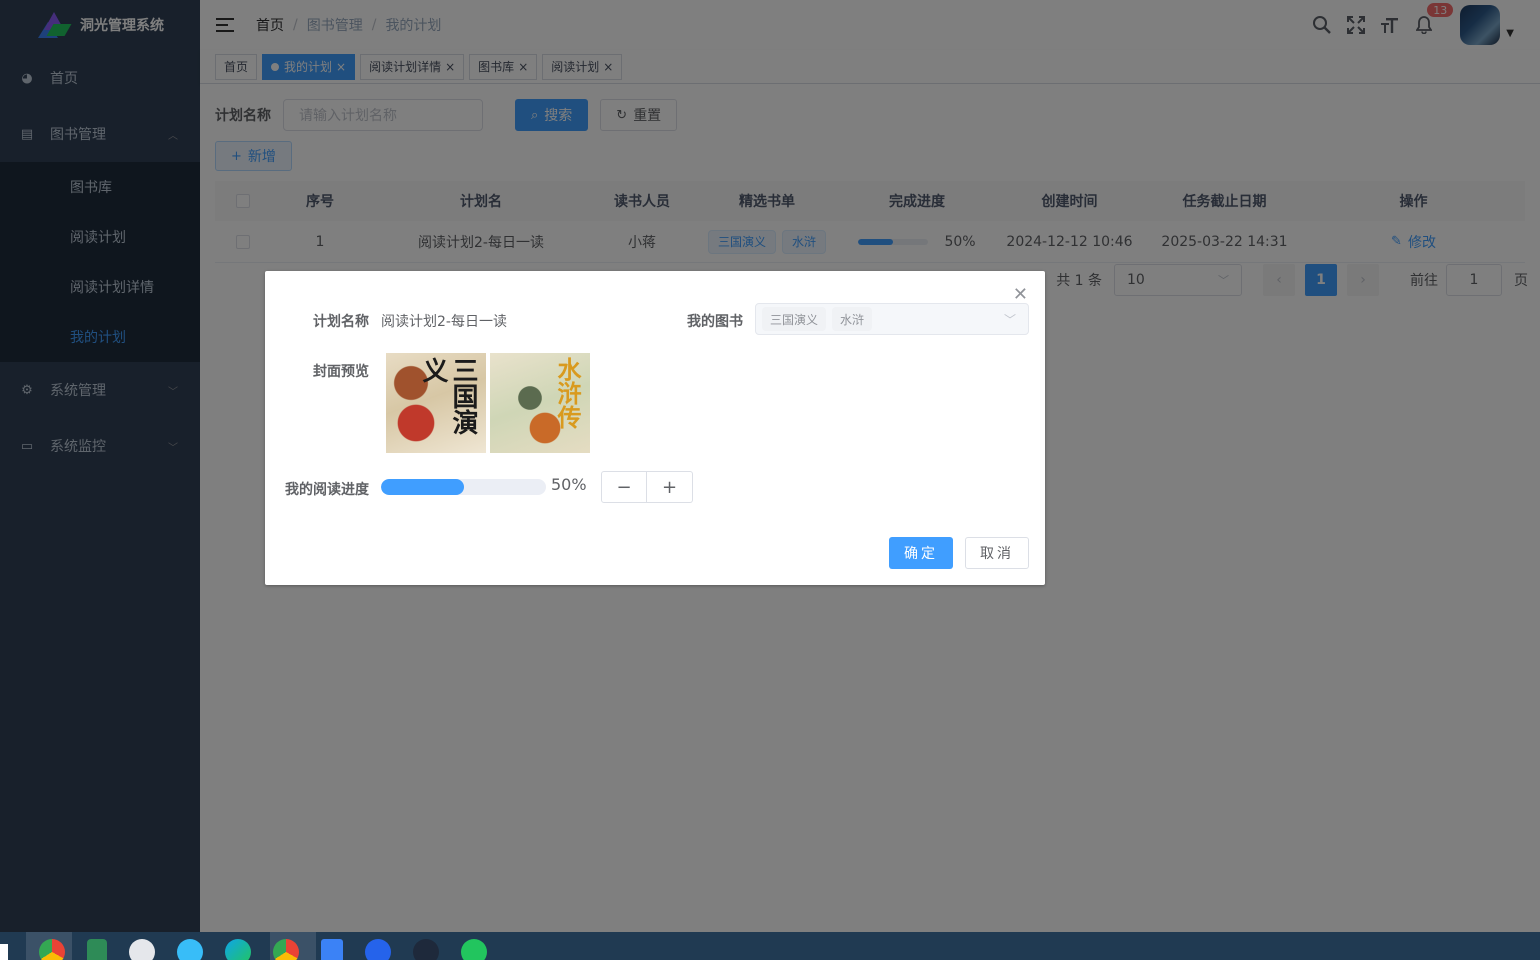 This screenshot has width=1540, height=960. What do you see at coordinates (142, 949) in the screenshot?
I see `settings-icon` at bounding box center [142, 949].